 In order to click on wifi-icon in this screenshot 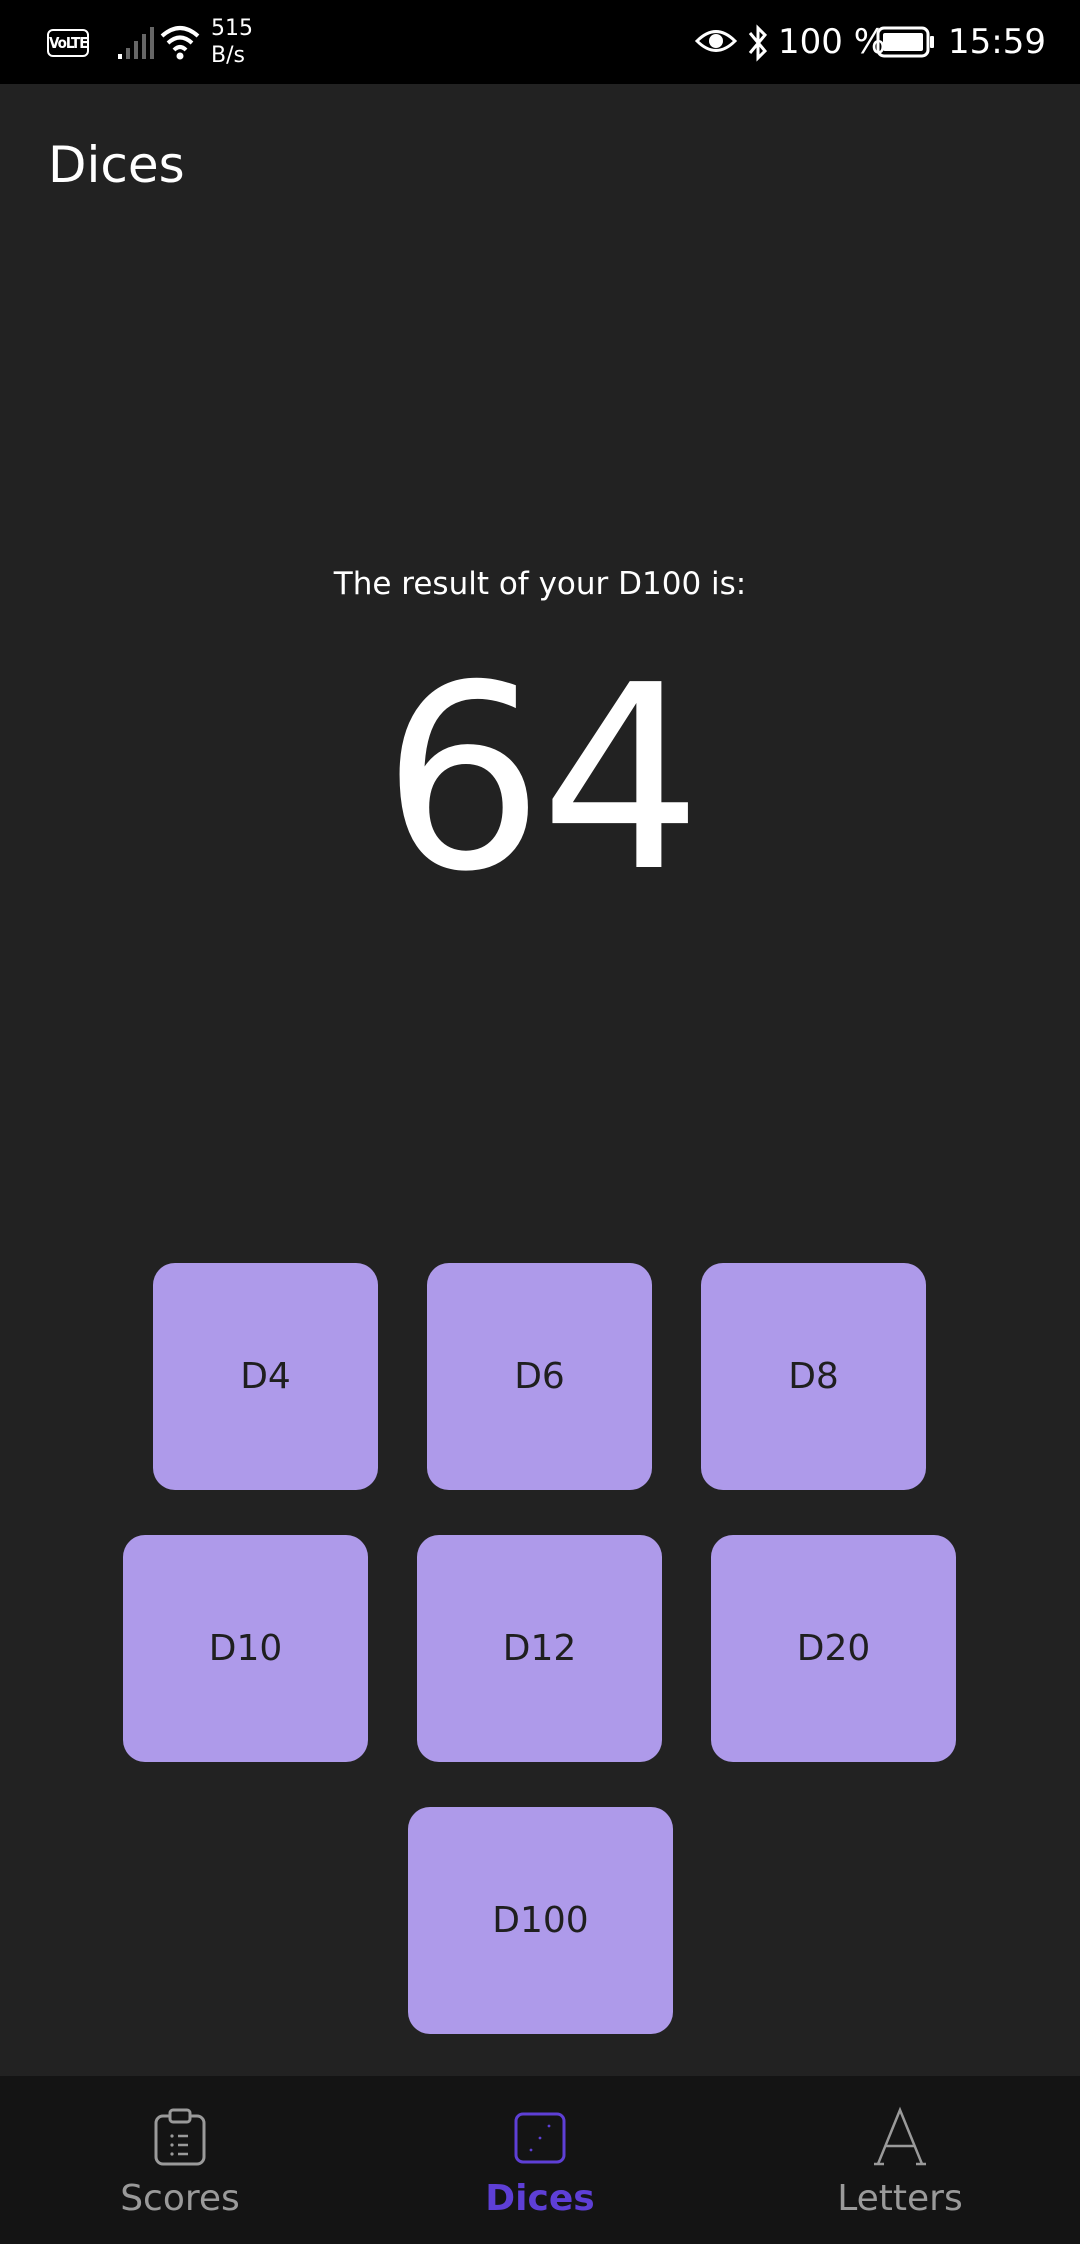, I will do `click(180, 43)`.